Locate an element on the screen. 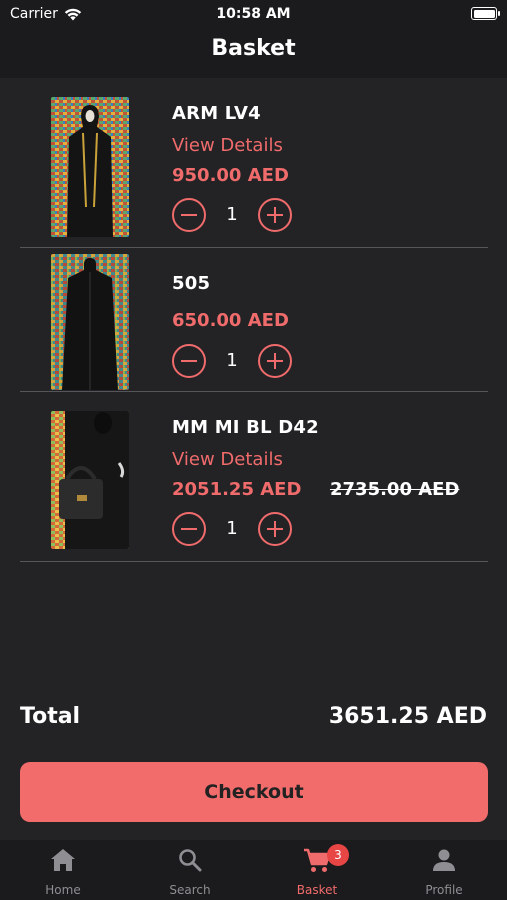  top-bar: Carrier 10:58 AM Basket is located at coordinates (253, 39).